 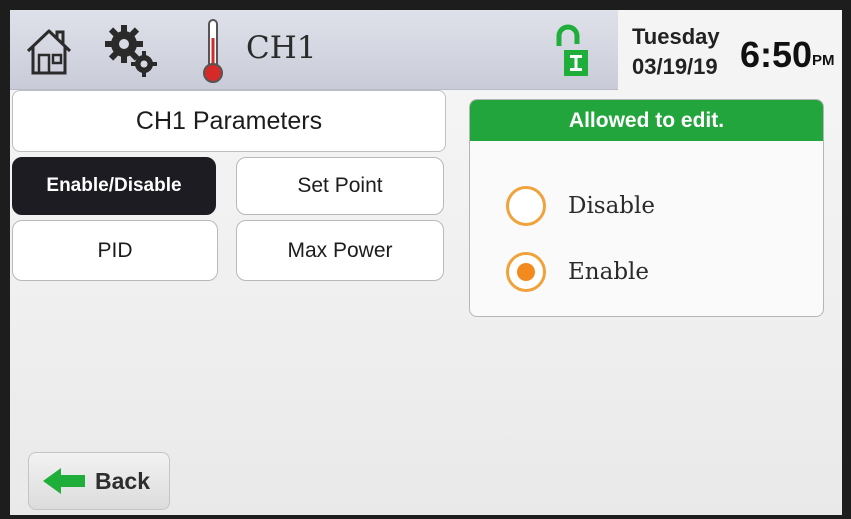 I want to click on radio-selected-dot, so click(x=526, y=272).